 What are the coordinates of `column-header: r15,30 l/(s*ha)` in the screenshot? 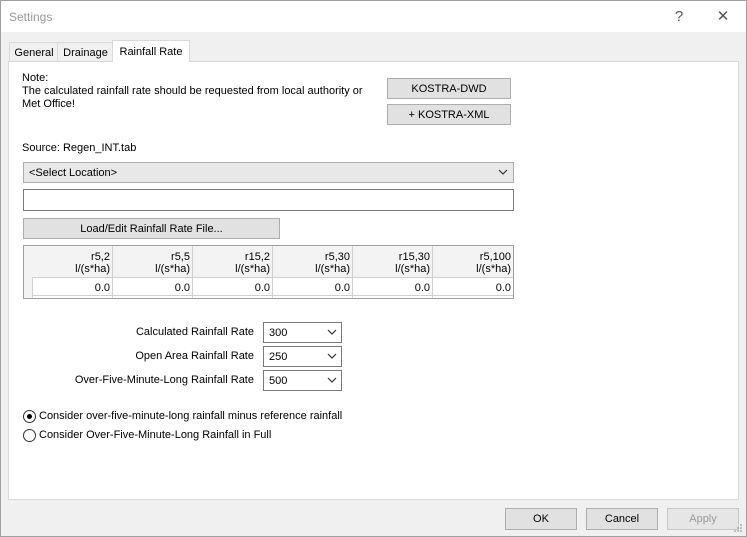 It's located at (392, 262).